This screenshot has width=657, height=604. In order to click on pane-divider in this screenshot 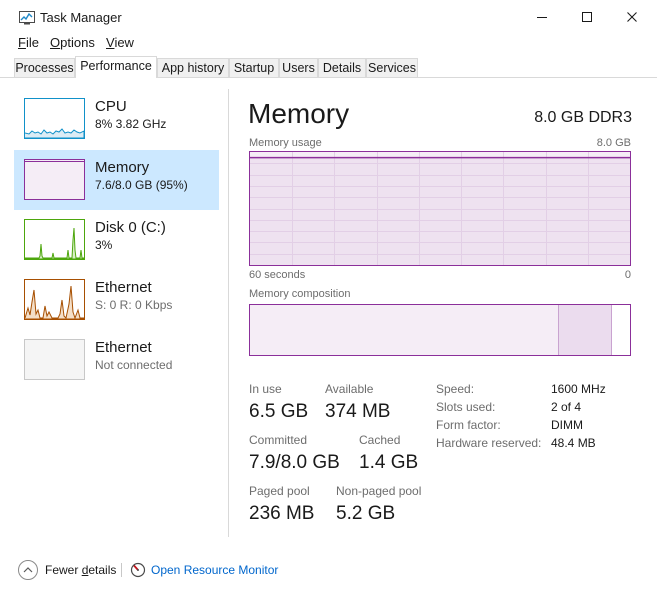, I will do `click(228, 313)`.